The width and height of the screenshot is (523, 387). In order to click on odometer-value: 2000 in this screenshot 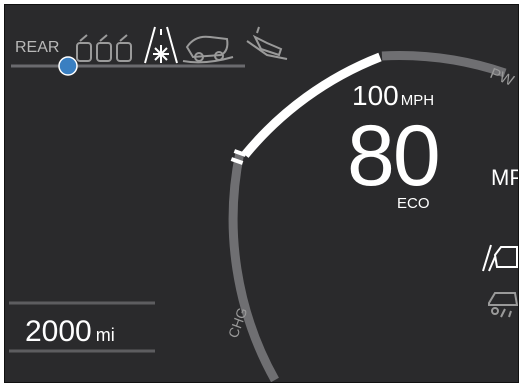, I will do `click(58, 331)`.